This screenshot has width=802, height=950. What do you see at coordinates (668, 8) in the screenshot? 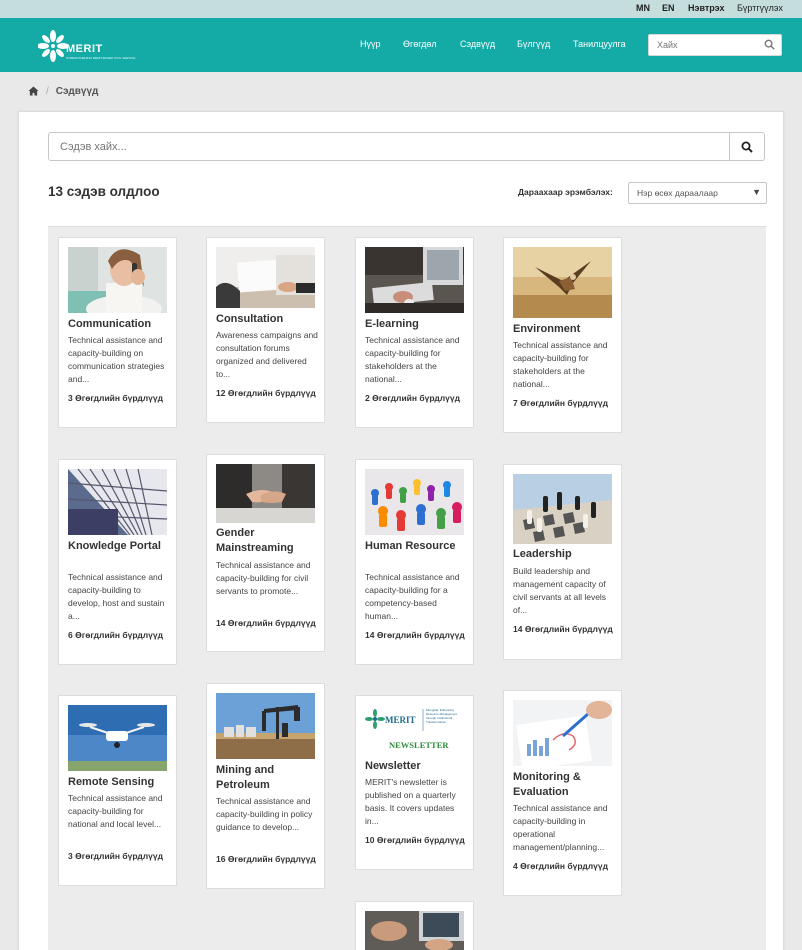
I see `lang-en-link: EN` at bounding box center [668, 8].